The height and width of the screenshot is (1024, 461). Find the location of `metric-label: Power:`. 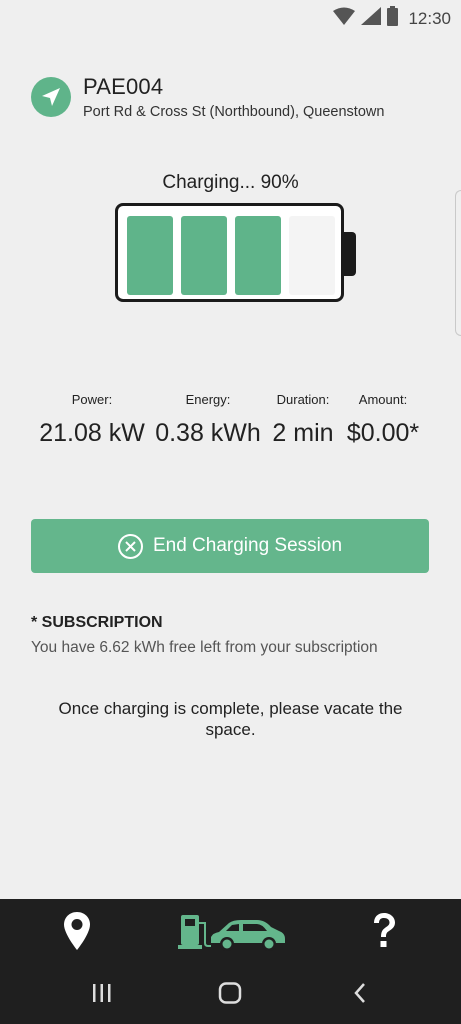

metric-label: Power: is located at coordinates (92, 399).